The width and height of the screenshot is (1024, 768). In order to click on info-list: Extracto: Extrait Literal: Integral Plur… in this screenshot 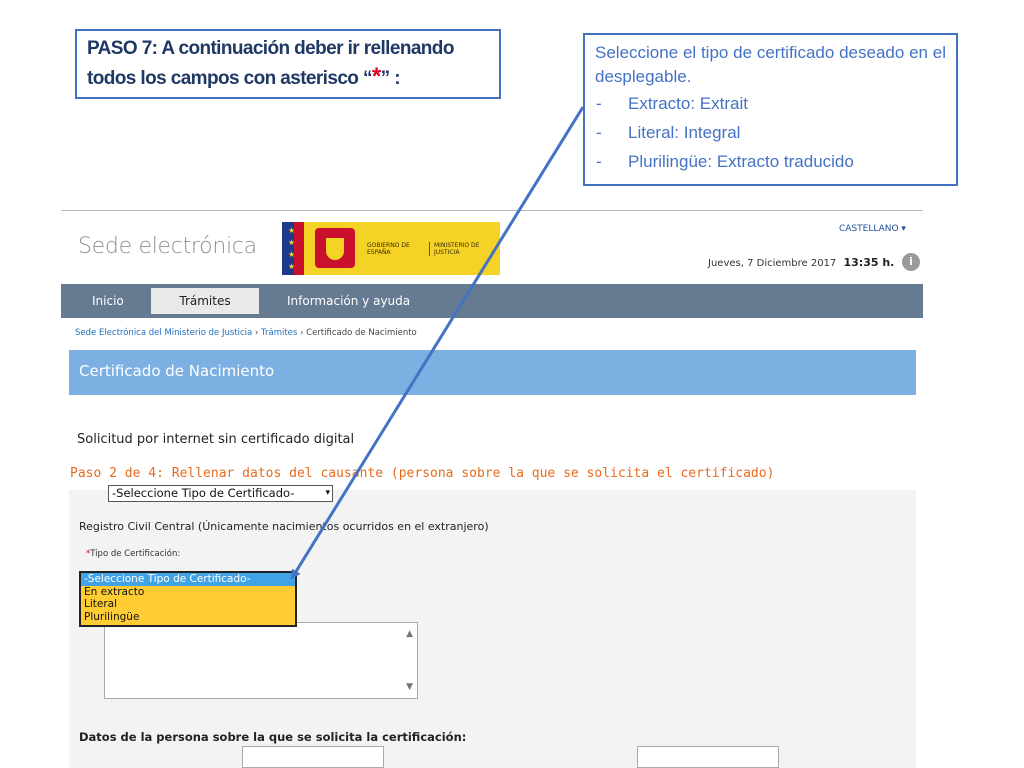, I will do `click(770, 132)`.